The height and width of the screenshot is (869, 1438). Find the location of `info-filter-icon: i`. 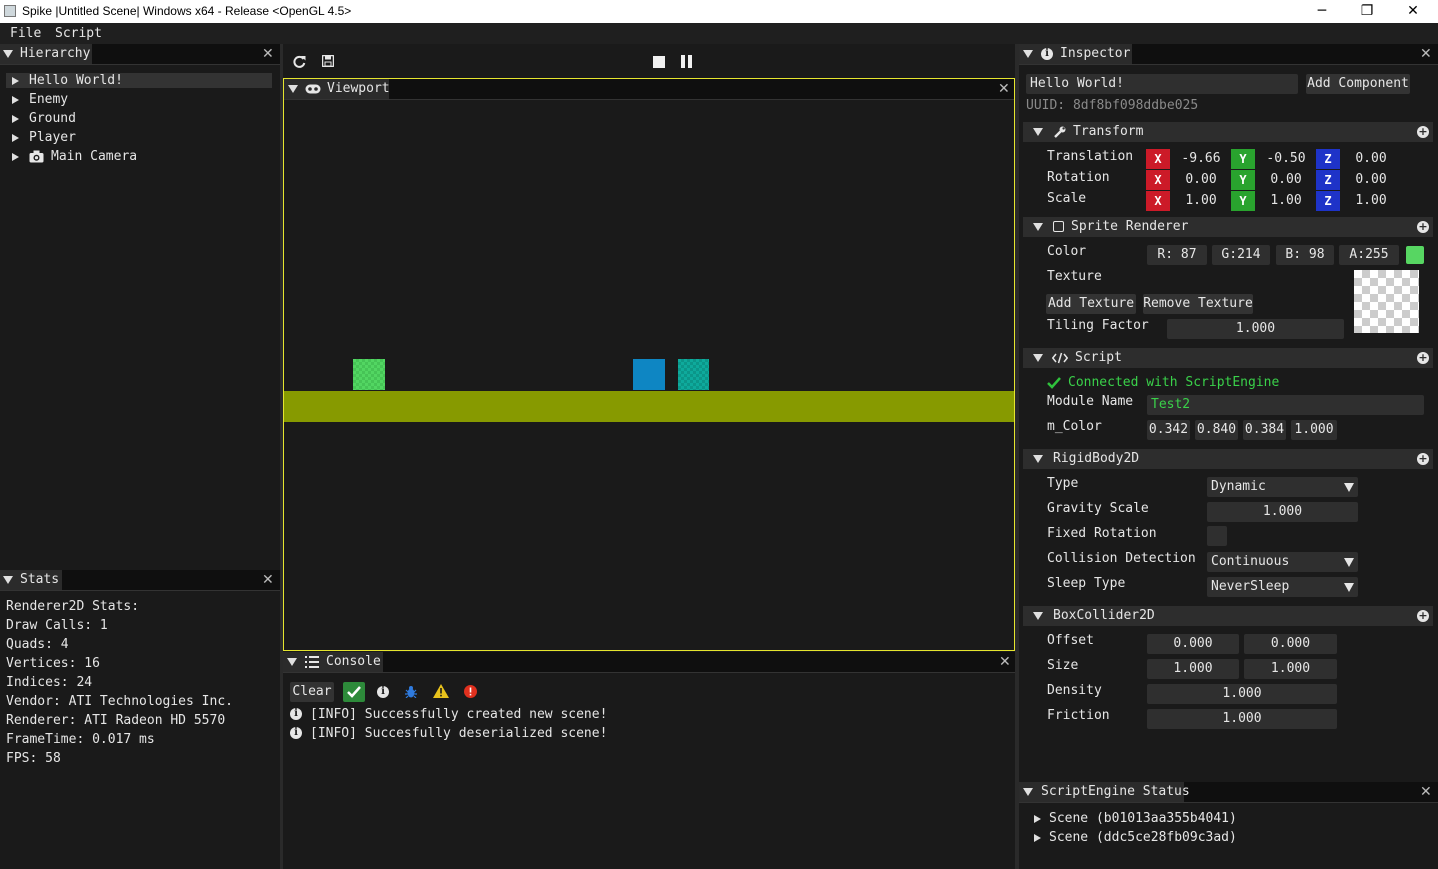

info-filter-icon: i is located at coordinates (383, 692).